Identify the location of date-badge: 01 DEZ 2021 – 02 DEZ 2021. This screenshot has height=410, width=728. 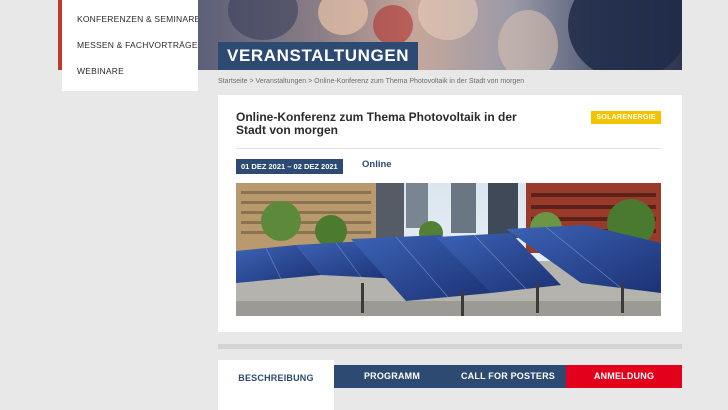
(289, 166).